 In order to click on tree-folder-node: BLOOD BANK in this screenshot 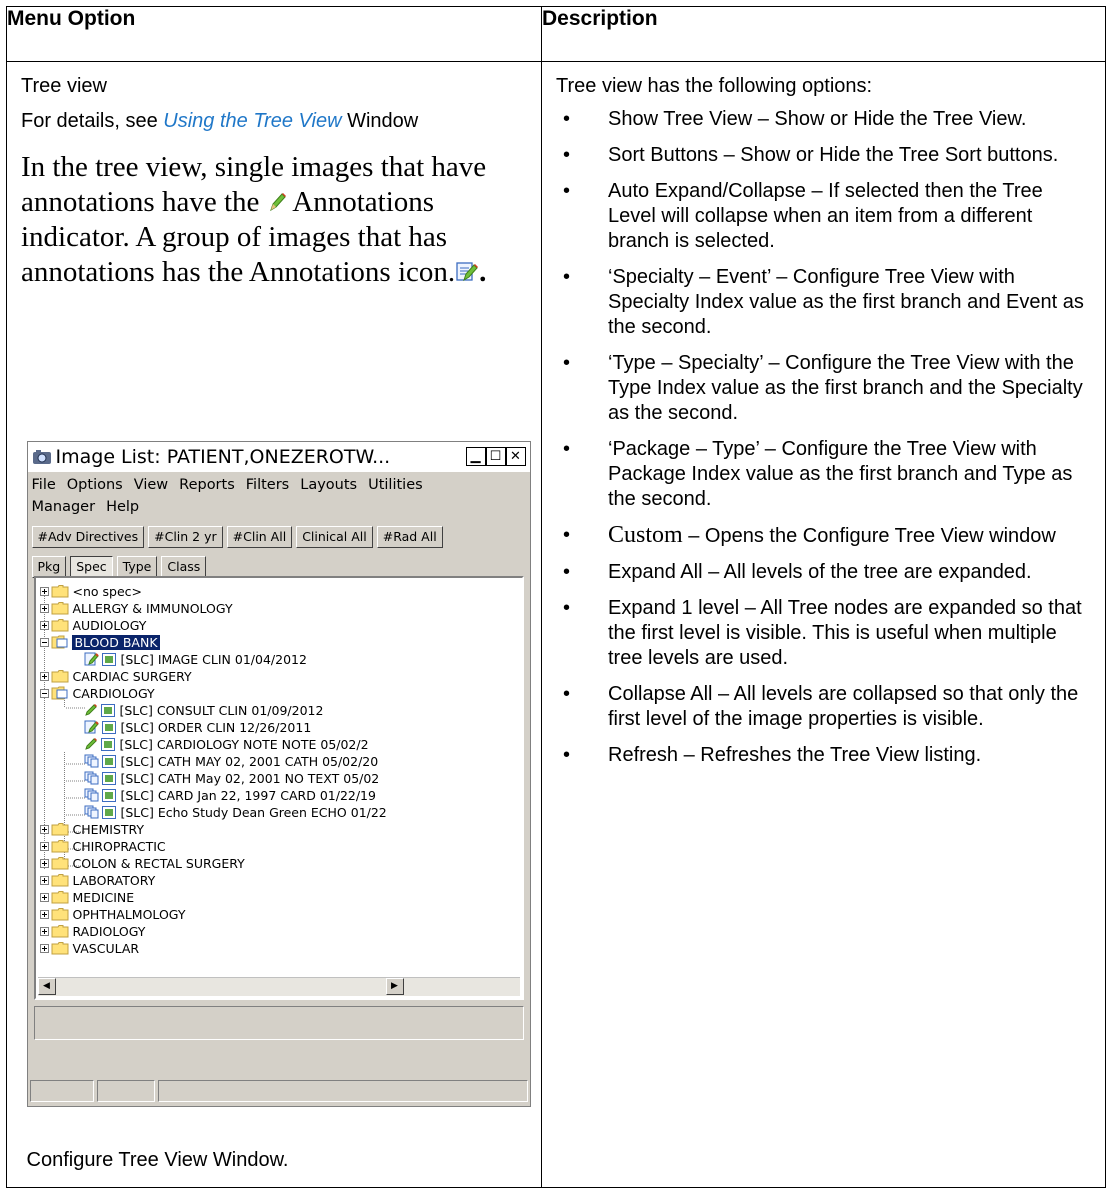, I will do `click(99, 642)`.